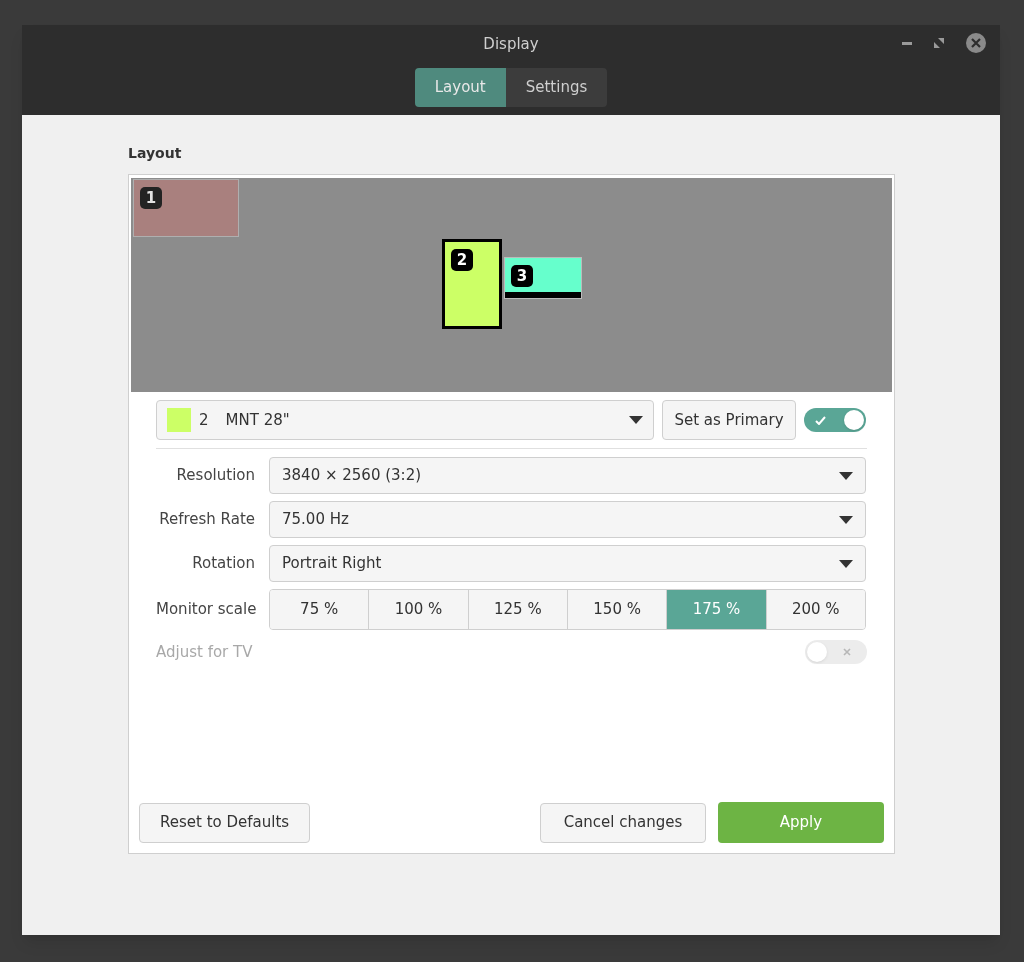  I want to click on field-label: Monitor scale, so click(205, 610).